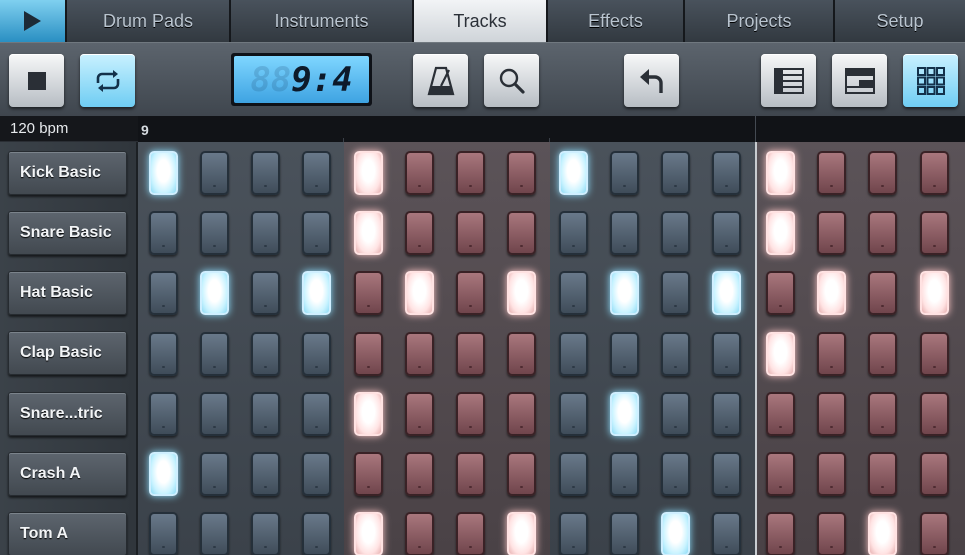  What do you see at coordinates (67, 474) in the screenshot?
I see `track-button-crash-a: Crash A` at bounding box center [67, 474].